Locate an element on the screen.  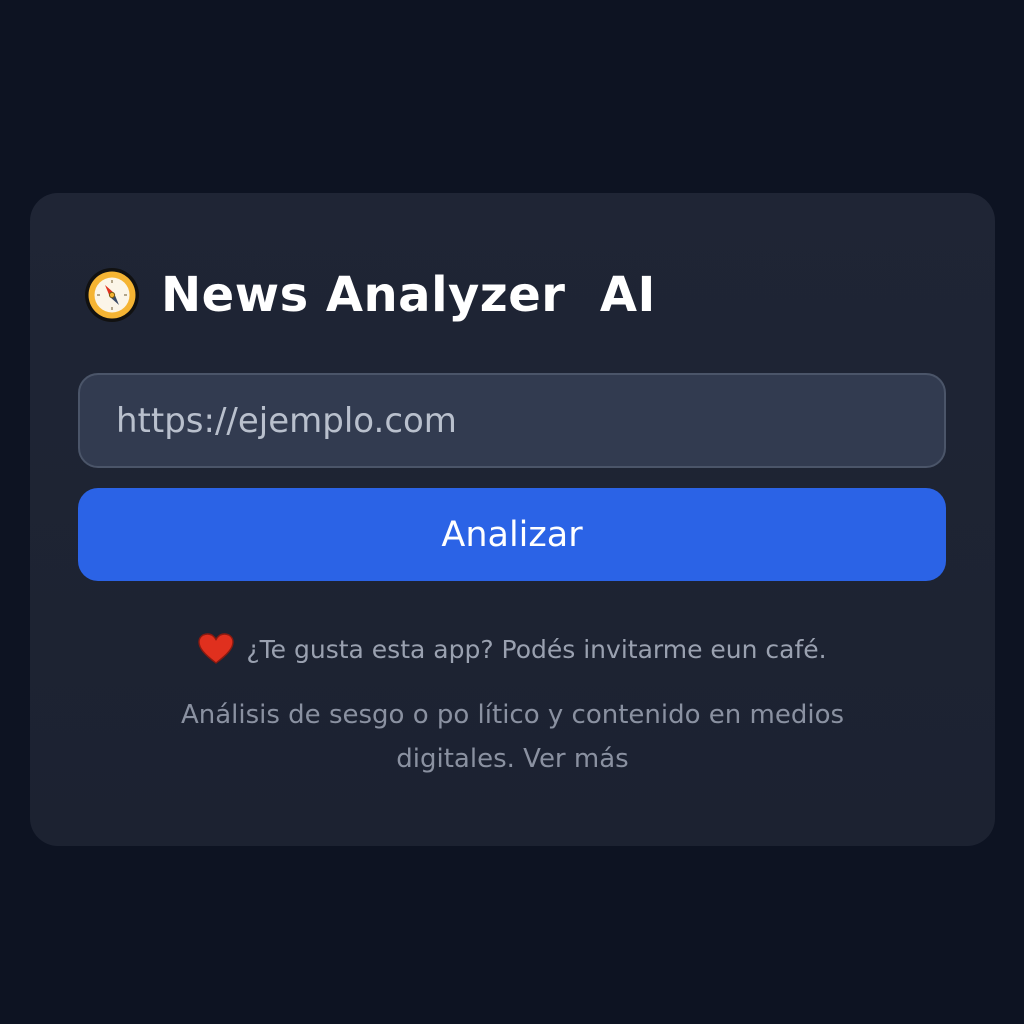
more-link: Ver más is located at coordinates (576, 759).